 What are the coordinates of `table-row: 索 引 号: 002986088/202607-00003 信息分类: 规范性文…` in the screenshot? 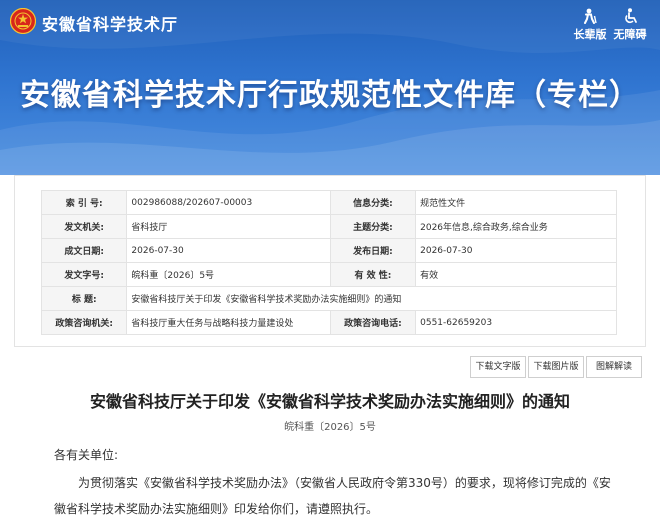 It's located at (328, 202).